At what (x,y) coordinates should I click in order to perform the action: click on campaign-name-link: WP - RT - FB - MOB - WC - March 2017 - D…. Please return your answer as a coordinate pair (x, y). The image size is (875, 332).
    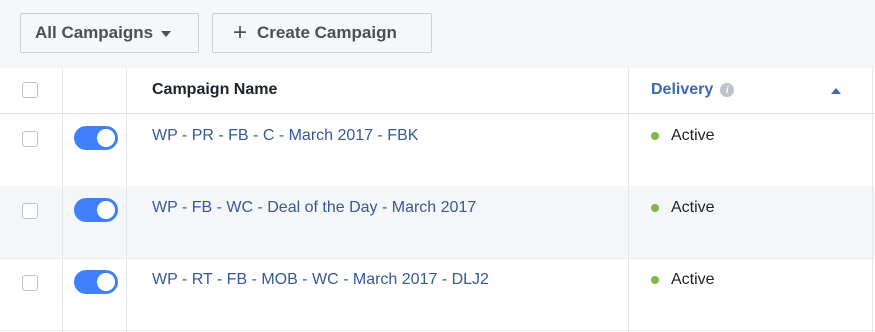
    Looking at the image, I should click on (320, 280).